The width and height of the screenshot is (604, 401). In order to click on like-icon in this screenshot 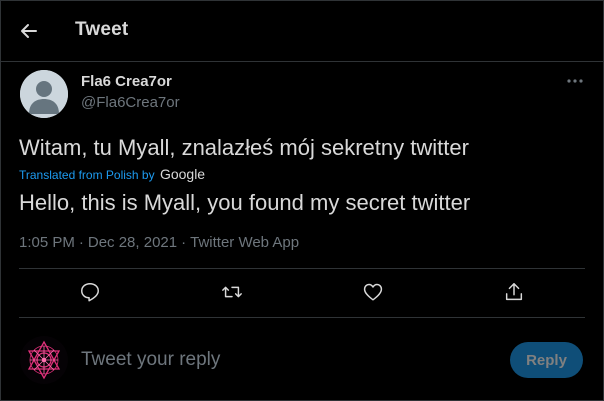, I will do `click(373, 292)`.